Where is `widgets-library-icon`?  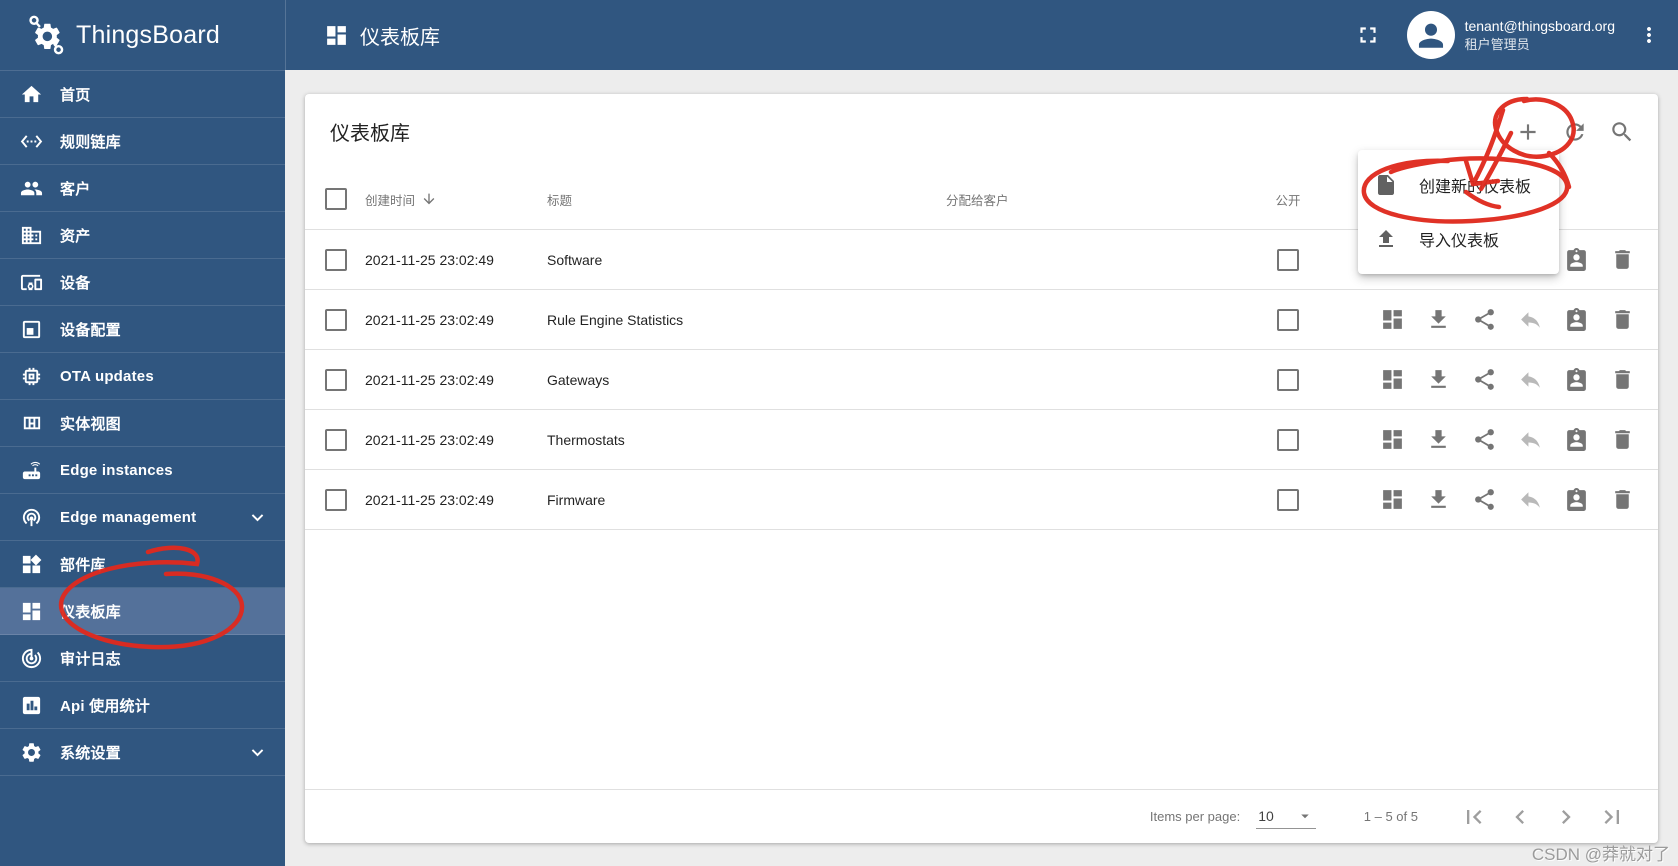
widgets-library-icon is located at coordinates (31, 564).